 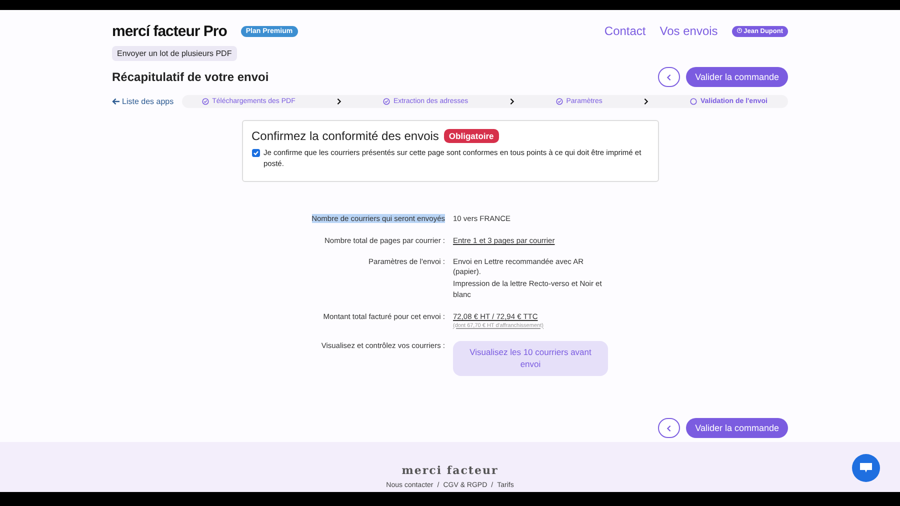 What do you see at coordinates (450, 470) in the screenshot?
I see `footer-logo: merci facteur` at bounding box center [450, 470].